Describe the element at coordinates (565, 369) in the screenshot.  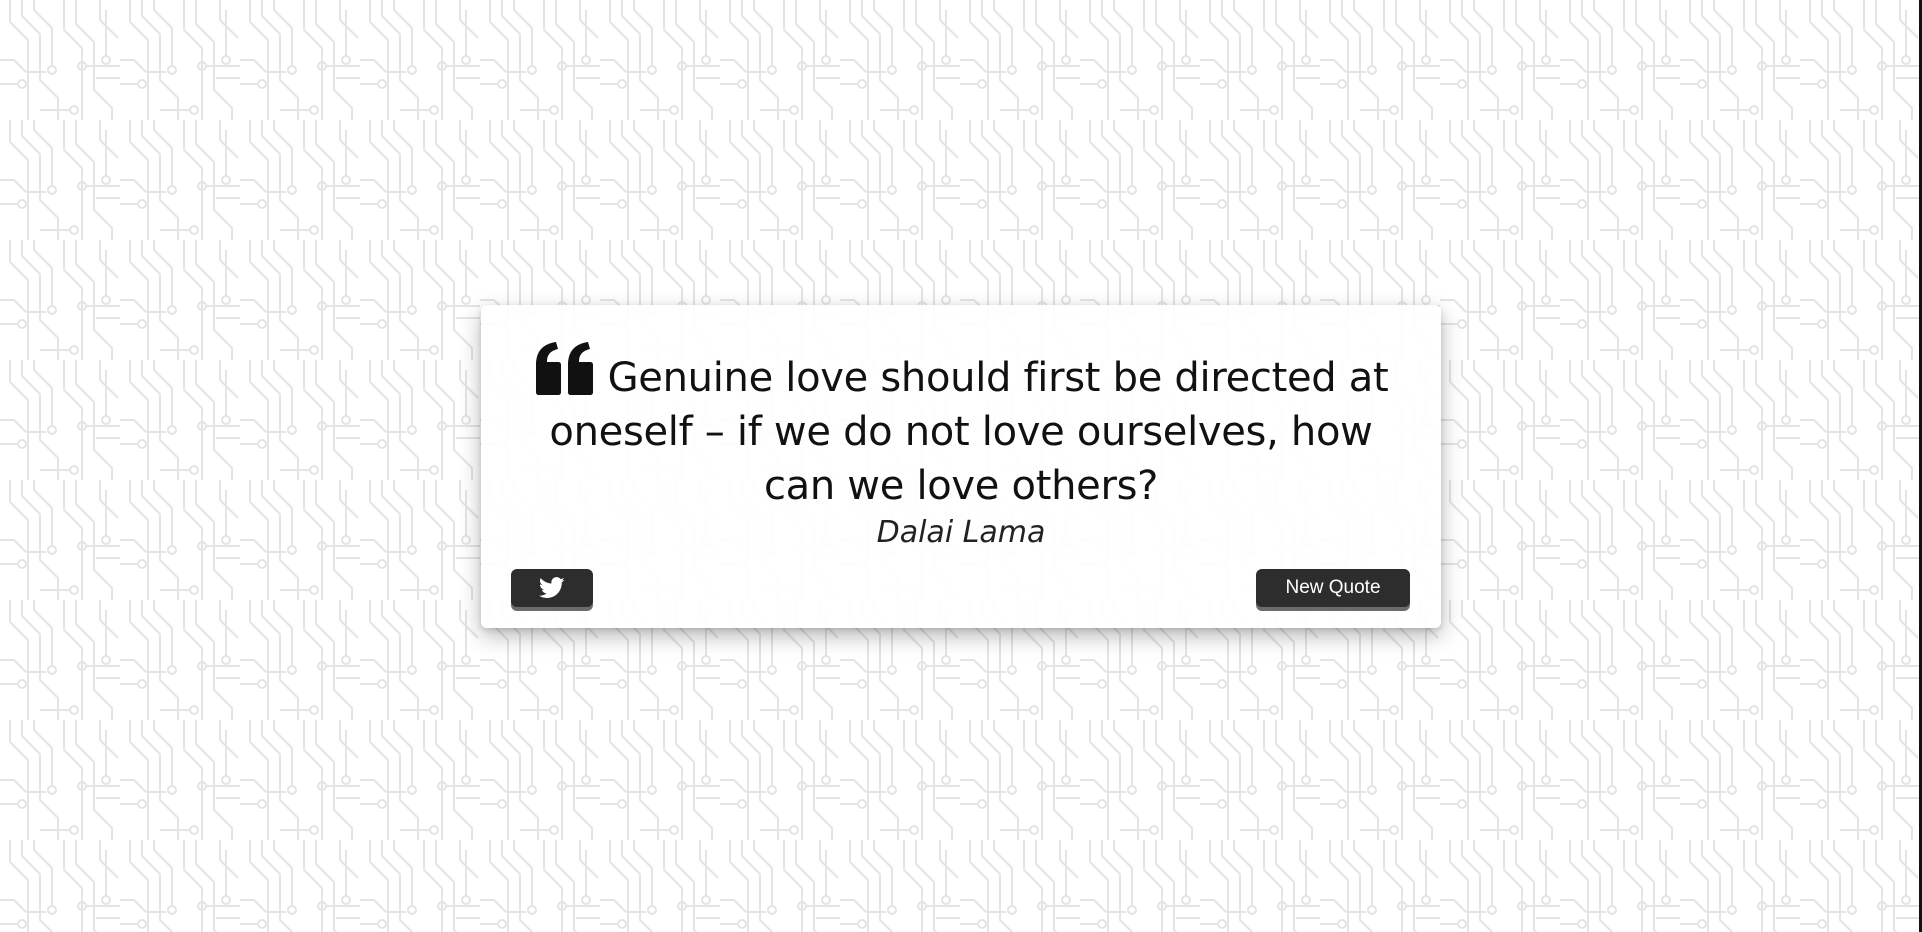
I see `quote-left-icon` at that location.